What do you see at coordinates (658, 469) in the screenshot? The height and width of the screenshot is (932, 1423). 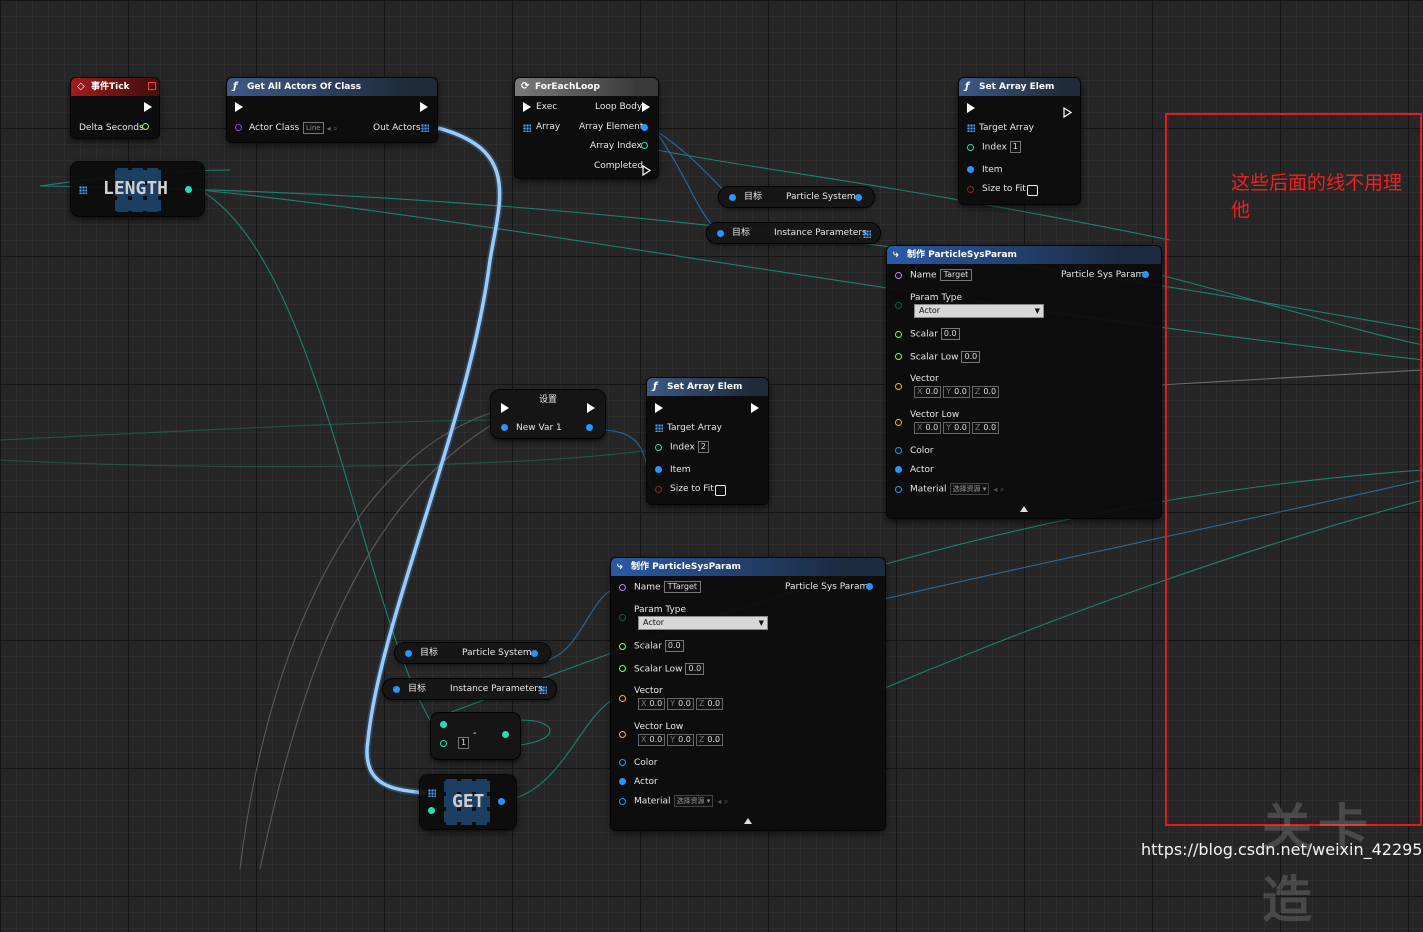 I see `item-pin` at bounding box center [658, 469].